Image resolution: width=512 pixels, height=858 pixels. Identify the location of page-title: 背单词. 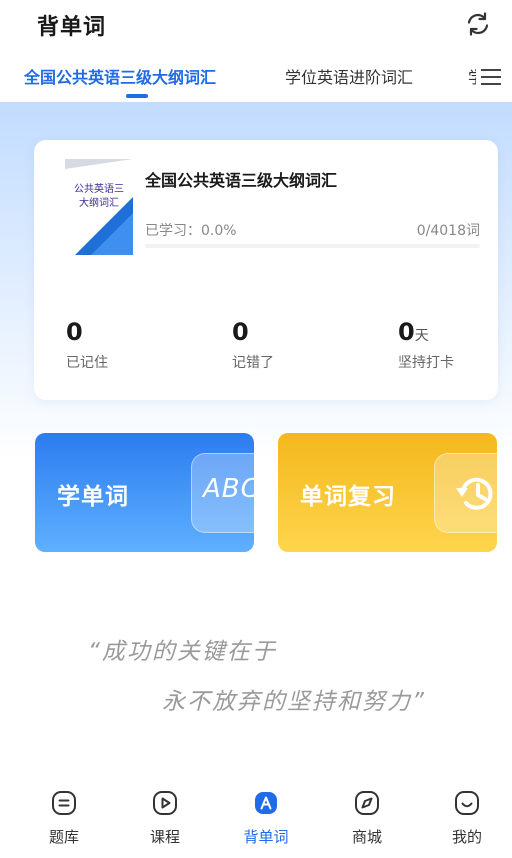
(72, 27).